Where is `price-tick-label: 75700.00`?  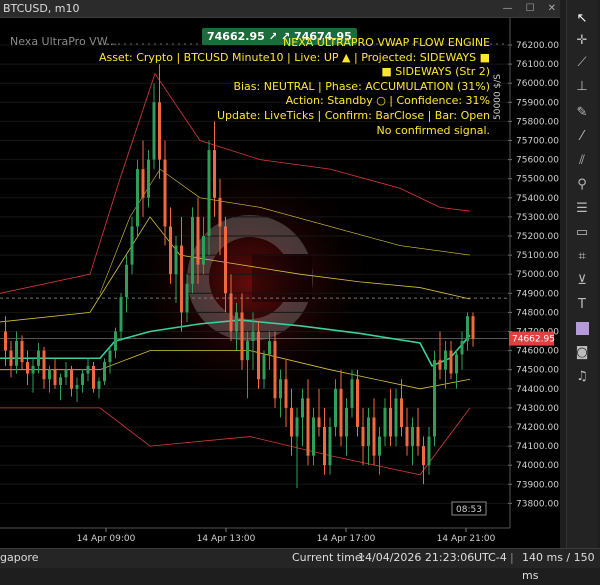 price-tick-label: 75700.00 is located at coordinates (537, 142).